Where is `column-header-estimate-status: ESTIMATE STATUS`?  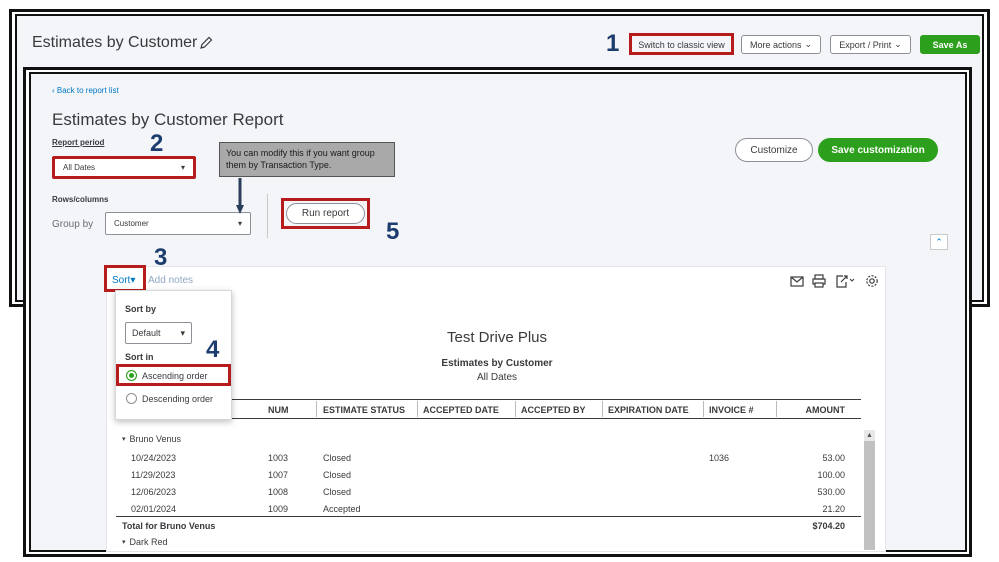
column-header-estimate-status: ESTIMATE STATUS is located at coordinates (364, 410).